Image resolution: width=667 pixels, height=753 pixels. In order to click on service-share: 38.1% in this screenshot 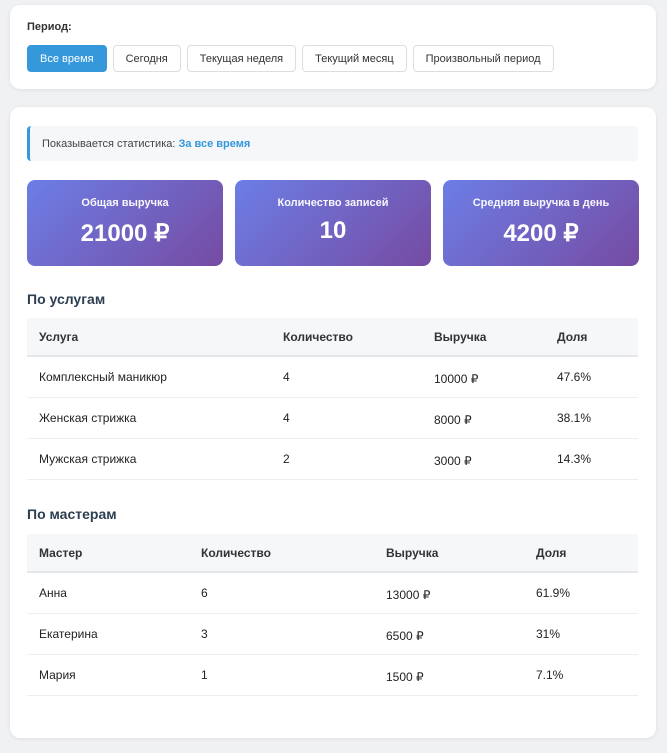, I will do `click(591, 418)`.